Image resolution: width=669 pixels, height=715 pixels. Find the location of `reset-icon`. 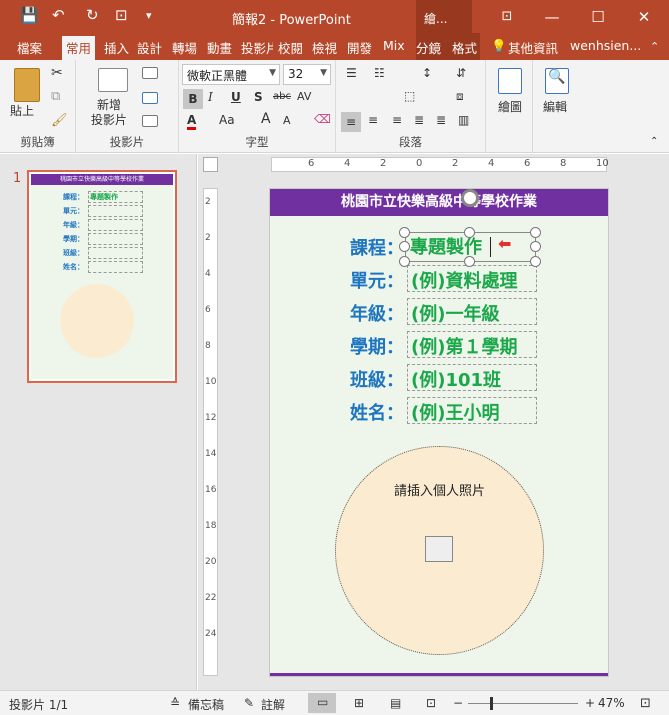

reset-icon is located at coordinates (150, 98).